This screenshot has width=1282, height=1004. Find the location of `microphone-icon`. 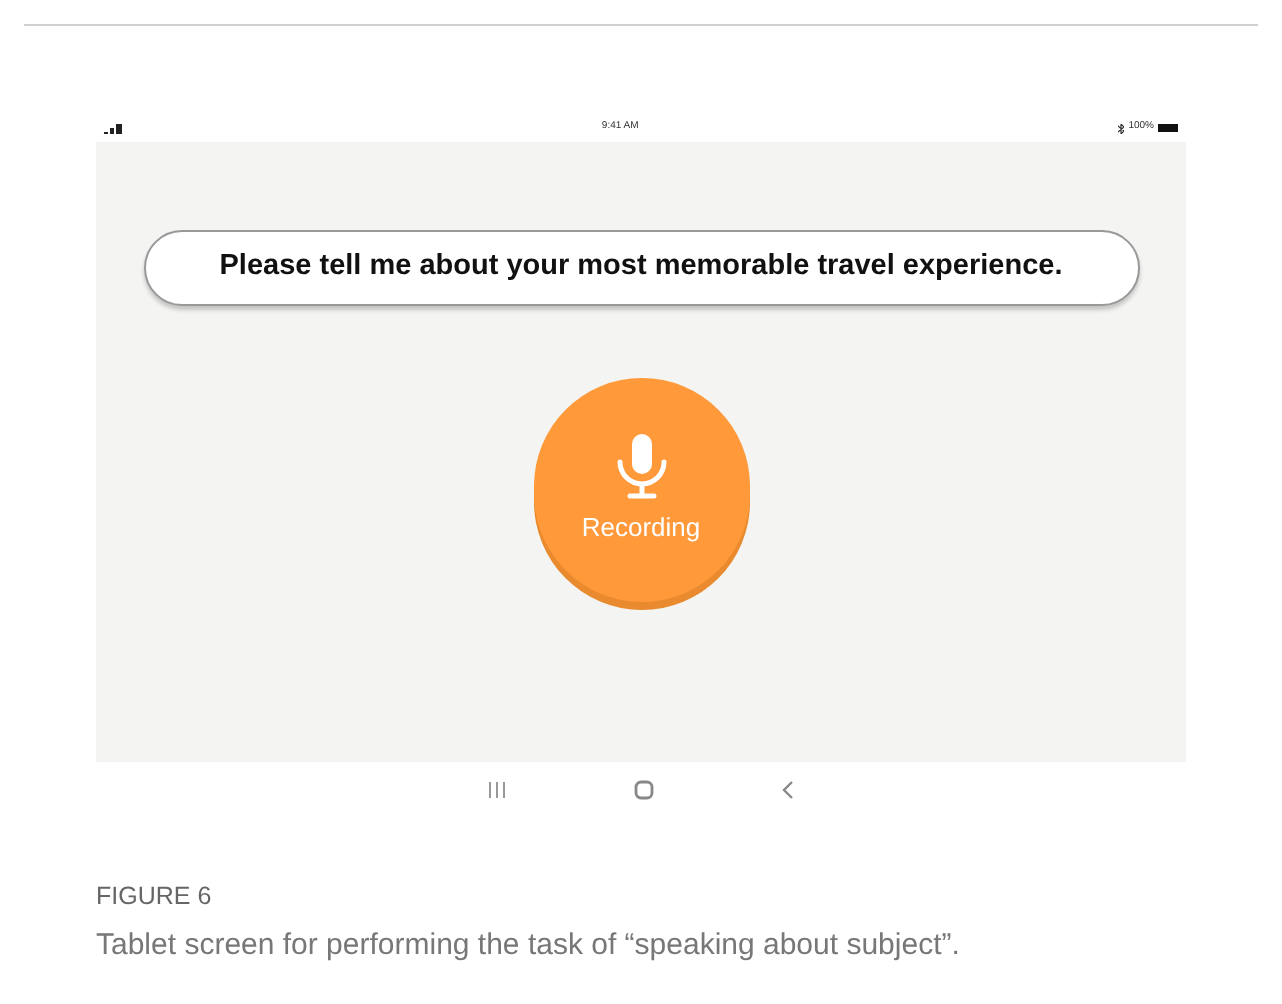

microphone-icon is located at coordinates (641, 466).